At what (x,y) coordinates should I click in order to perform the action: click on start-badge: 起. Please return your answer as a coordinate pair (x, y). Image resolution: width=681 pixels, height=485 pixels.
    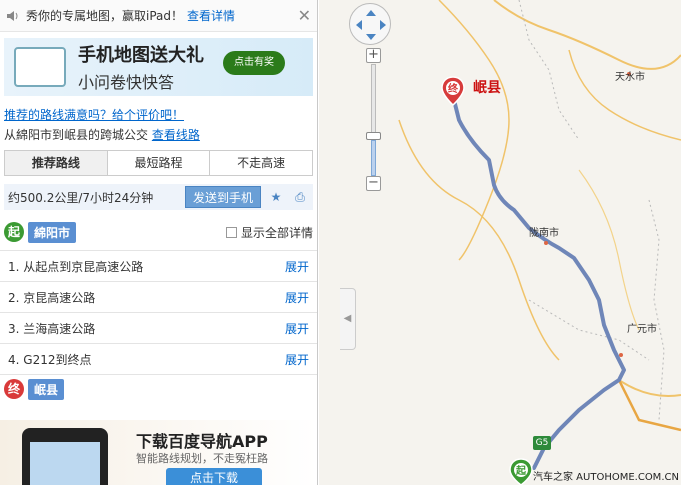
    Looking at the image, I should click on (14, 232).